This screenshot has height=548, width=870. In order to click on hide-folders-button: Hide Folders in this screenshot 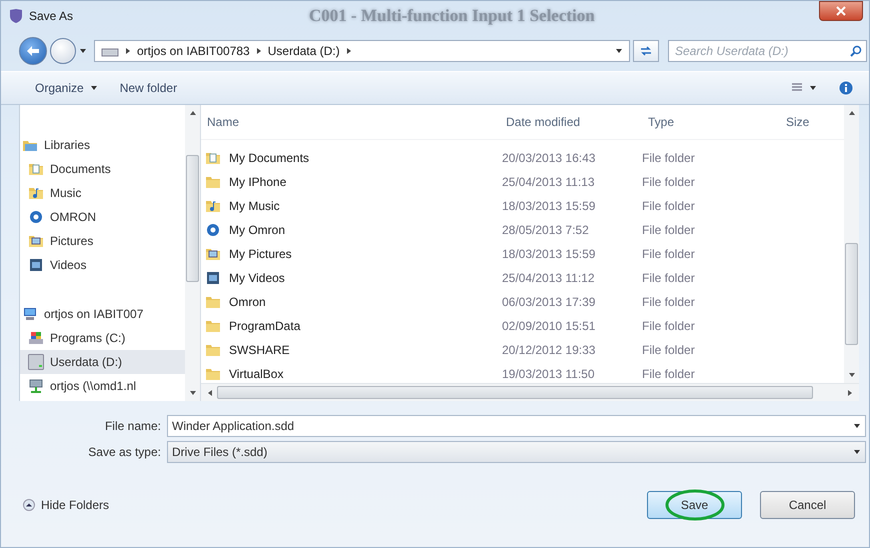, I will do `click(66, 505)`.